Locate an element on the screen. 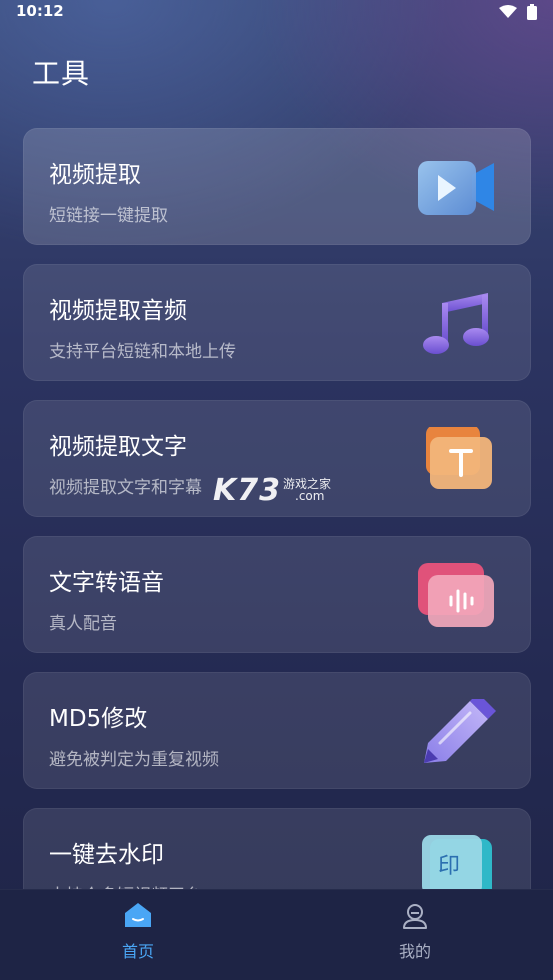 This screenshot has width=553, height=980. pencil-icon is located at coordinates (460, 731).